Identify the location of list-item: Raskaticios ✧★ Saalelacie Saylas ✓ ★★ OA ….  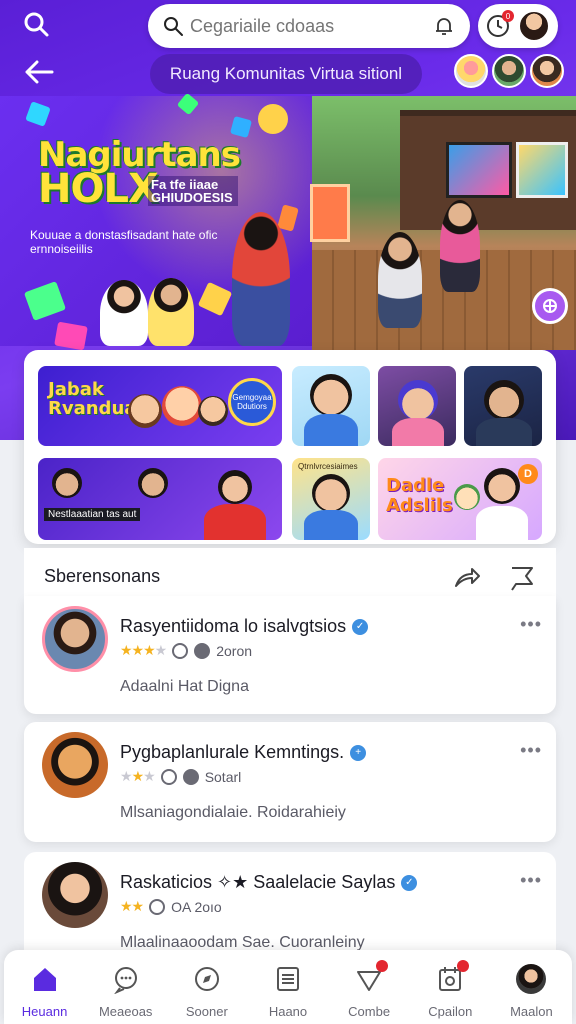
(290, 907).